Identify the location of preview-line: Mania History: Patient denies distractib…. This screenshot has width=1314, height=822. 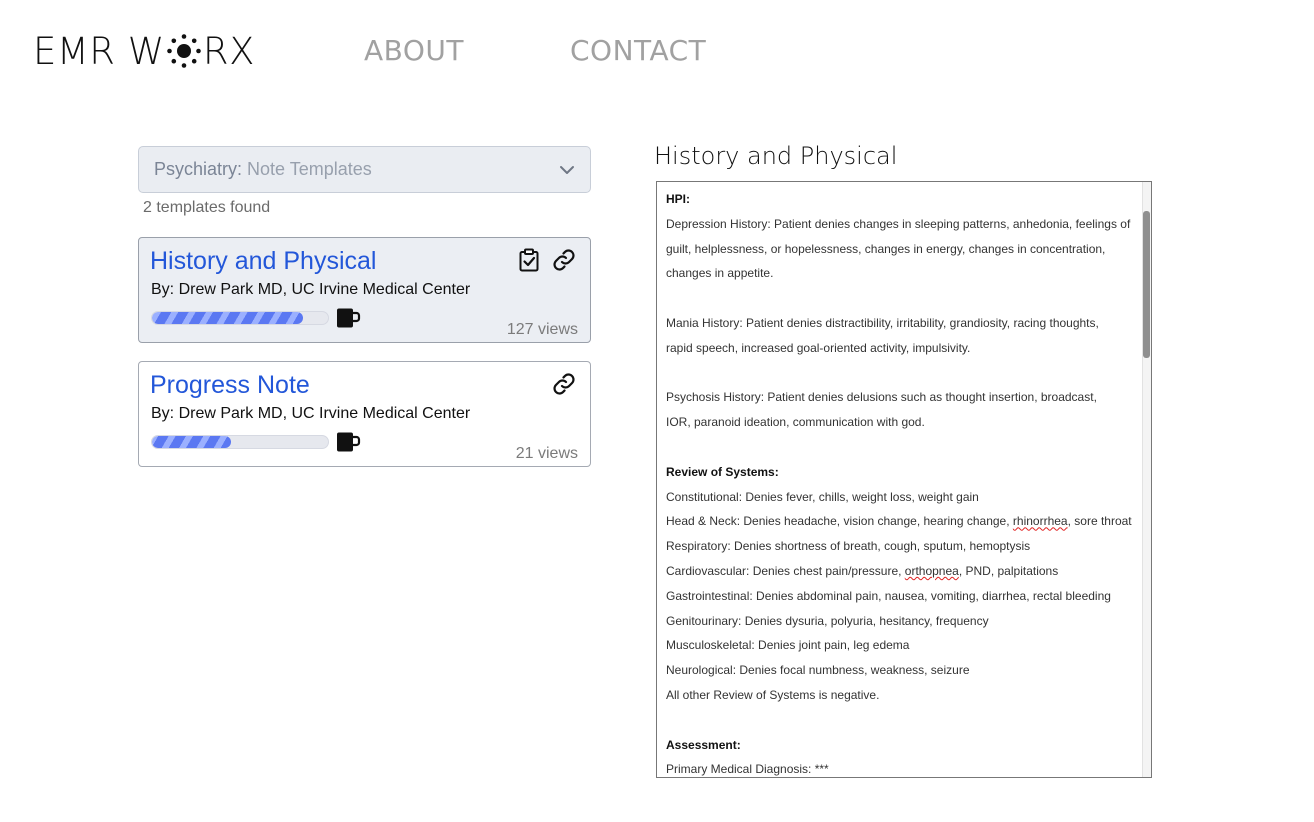
(882, 322).